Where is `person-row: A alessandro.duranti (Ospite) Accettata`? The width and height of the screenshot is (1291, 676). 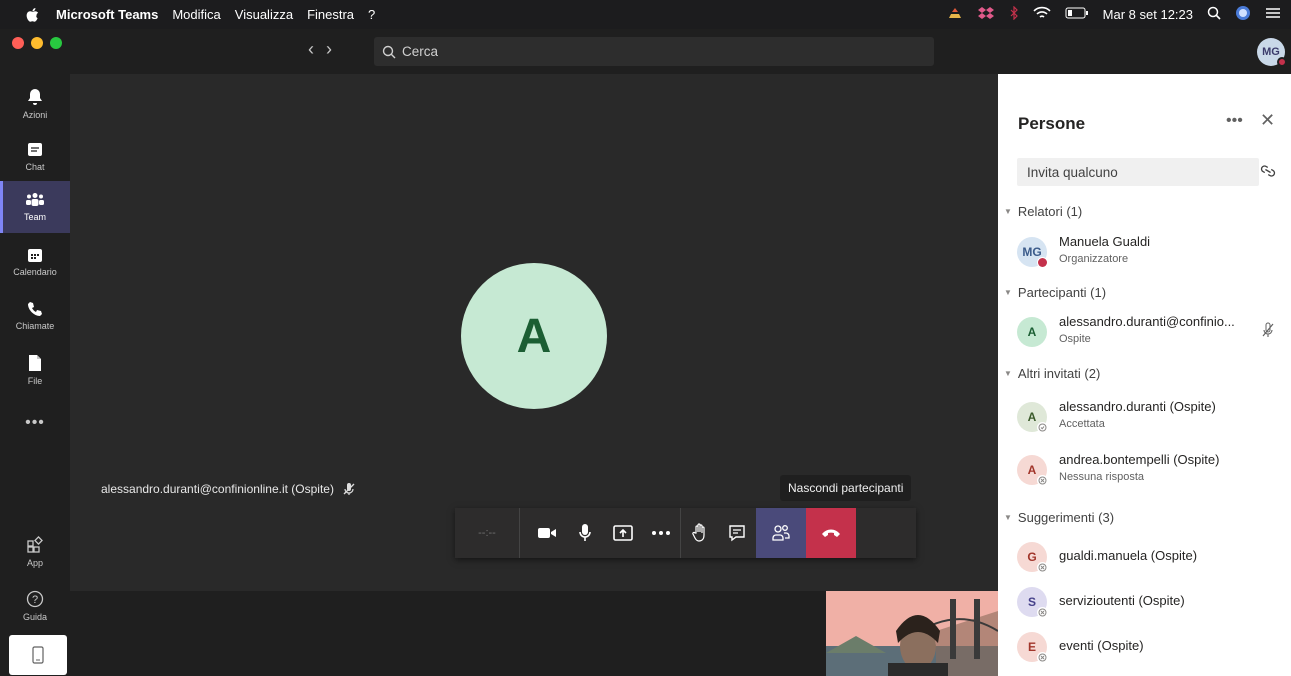
person-row: A alessandro.duranti (Ospite) Accettata is located at coordinates (1152, 417).